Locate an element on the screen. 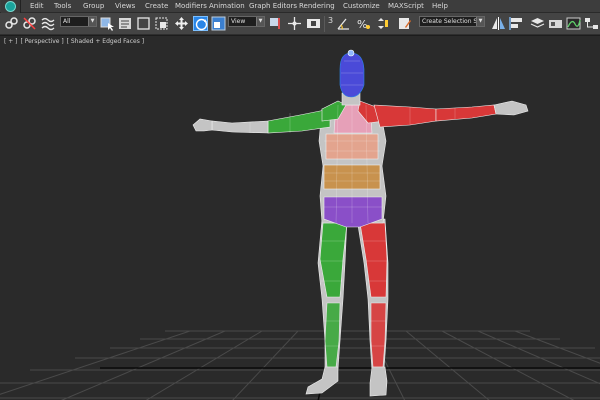 The image size is (600, 400). menu-animation: Animation is located at coordinates (227, 6).